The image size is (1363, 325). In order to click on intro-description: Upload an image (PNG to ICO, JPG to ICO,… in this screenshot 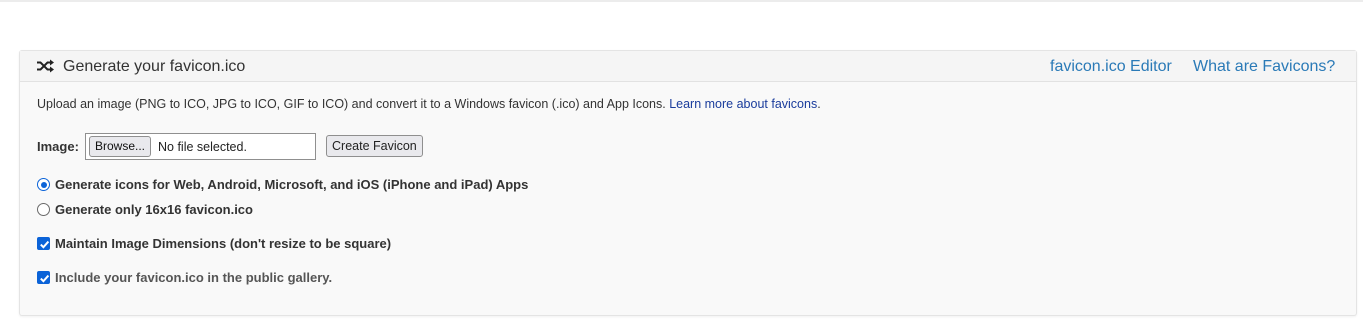, I will do `click(353, 104)`.